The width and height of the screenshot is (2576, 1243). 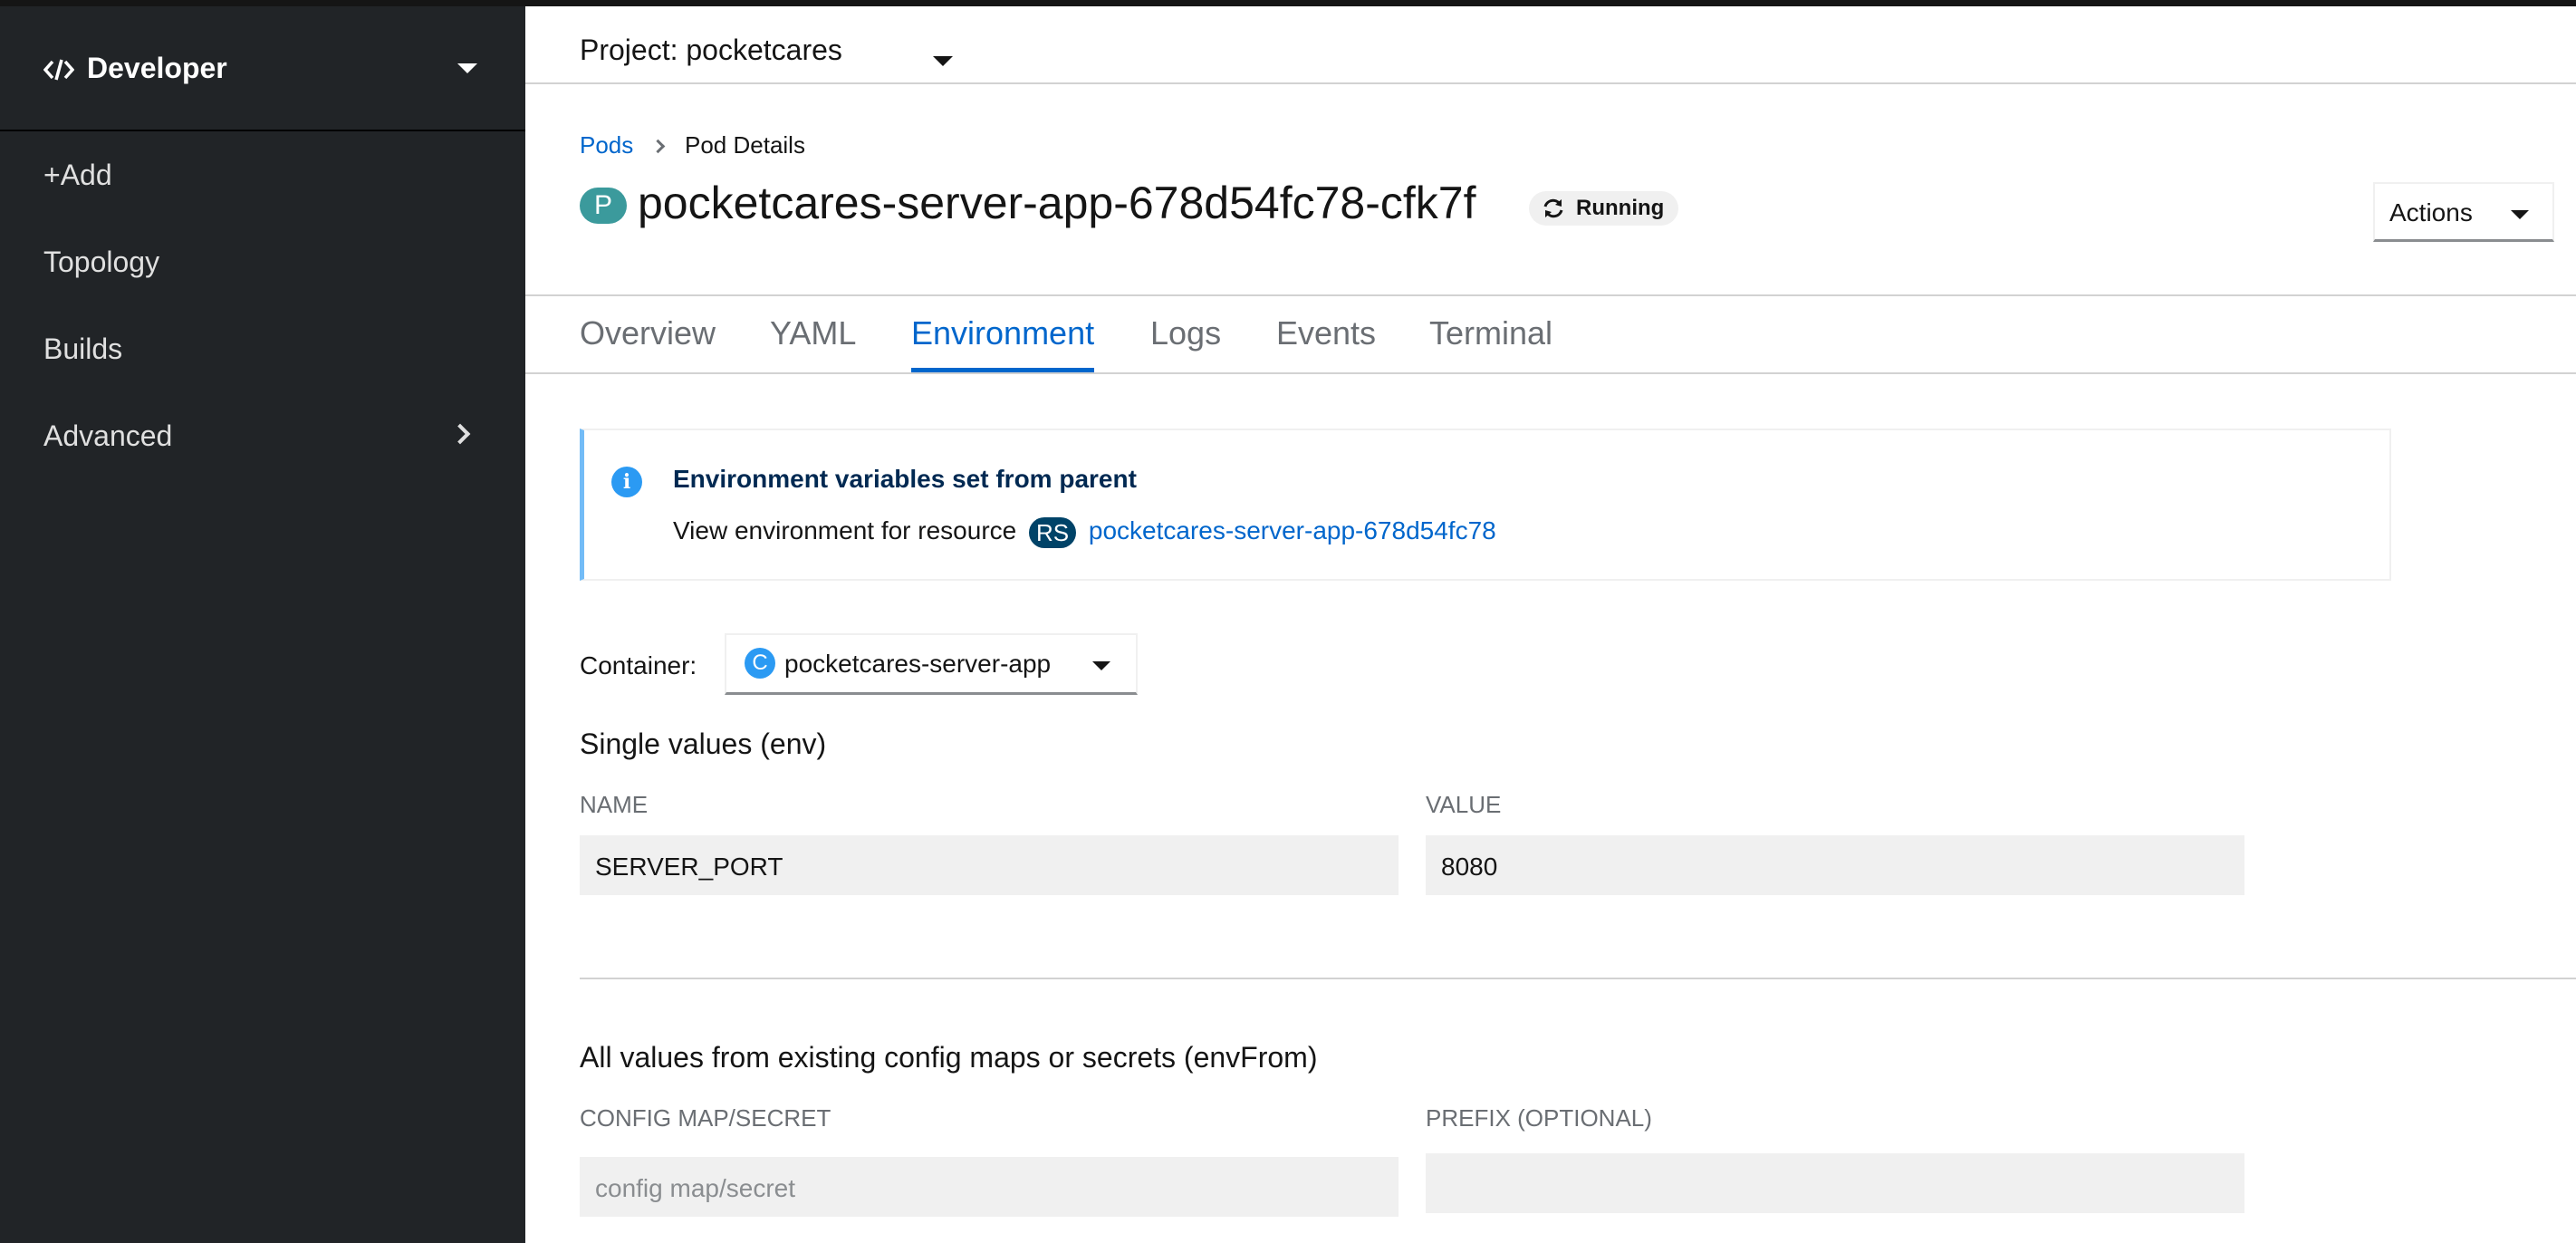 What do you see at coordinates (262, 174) in the screenshot?
I see `sidebar-item-add: +Add` at bounding box center [262, 174].